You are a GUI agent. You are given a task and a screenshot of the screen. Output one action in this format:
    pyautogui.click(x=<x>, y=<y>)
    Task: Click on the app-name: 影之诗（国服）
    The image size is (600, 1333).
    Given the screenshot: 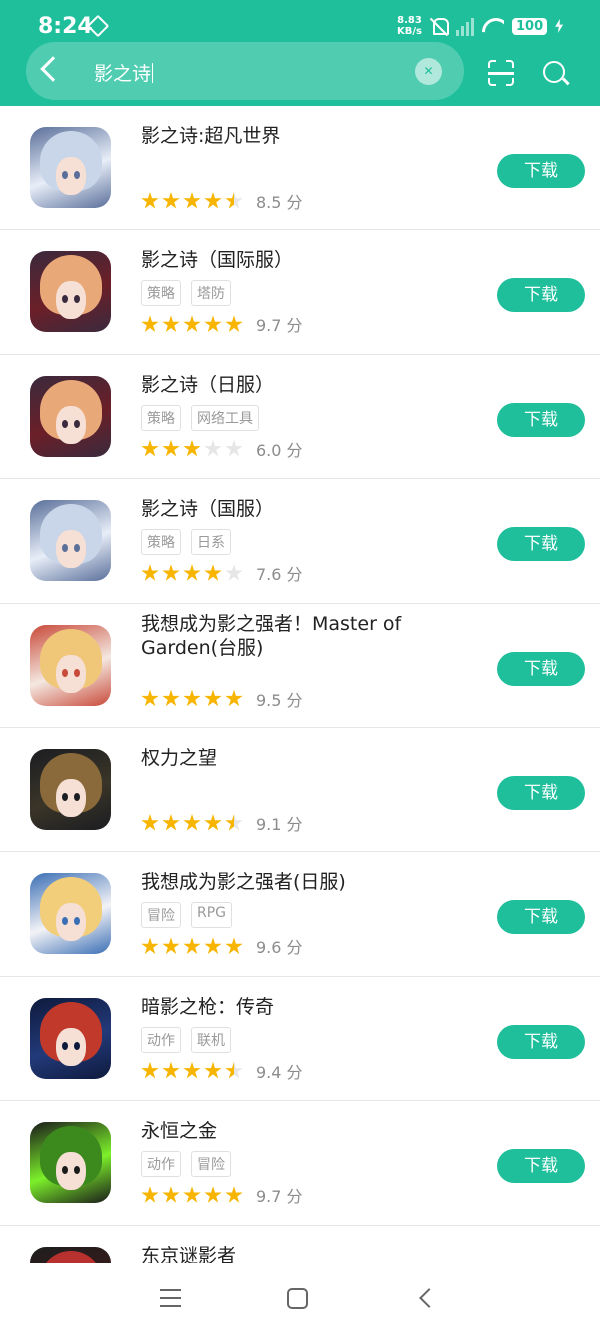 What is the action you would take?
    pyautogui.click(x=306, y=509)
    